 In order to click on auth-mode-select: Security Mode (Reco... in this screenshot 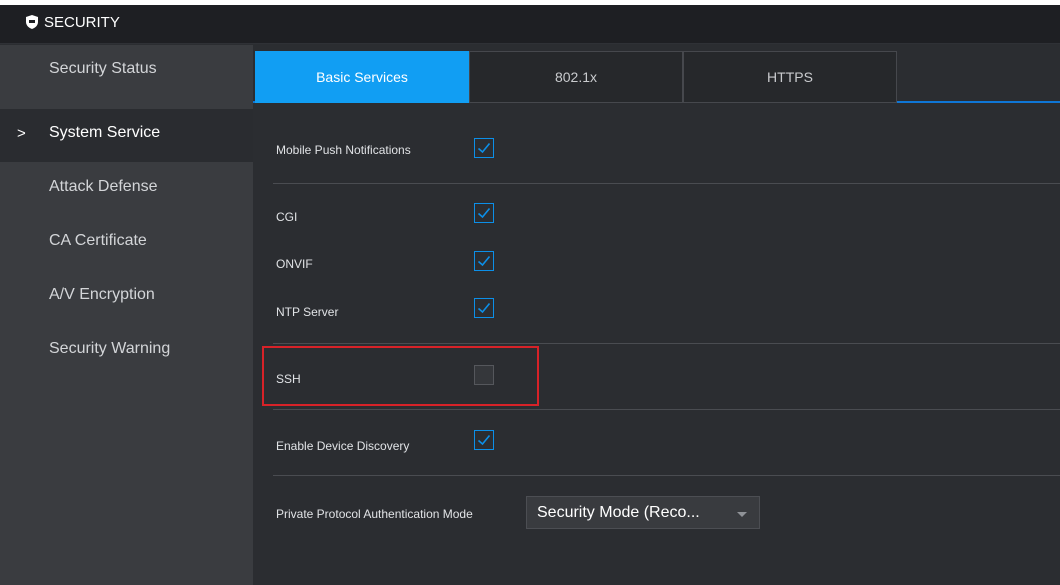, I will do `click(643, 512)`.